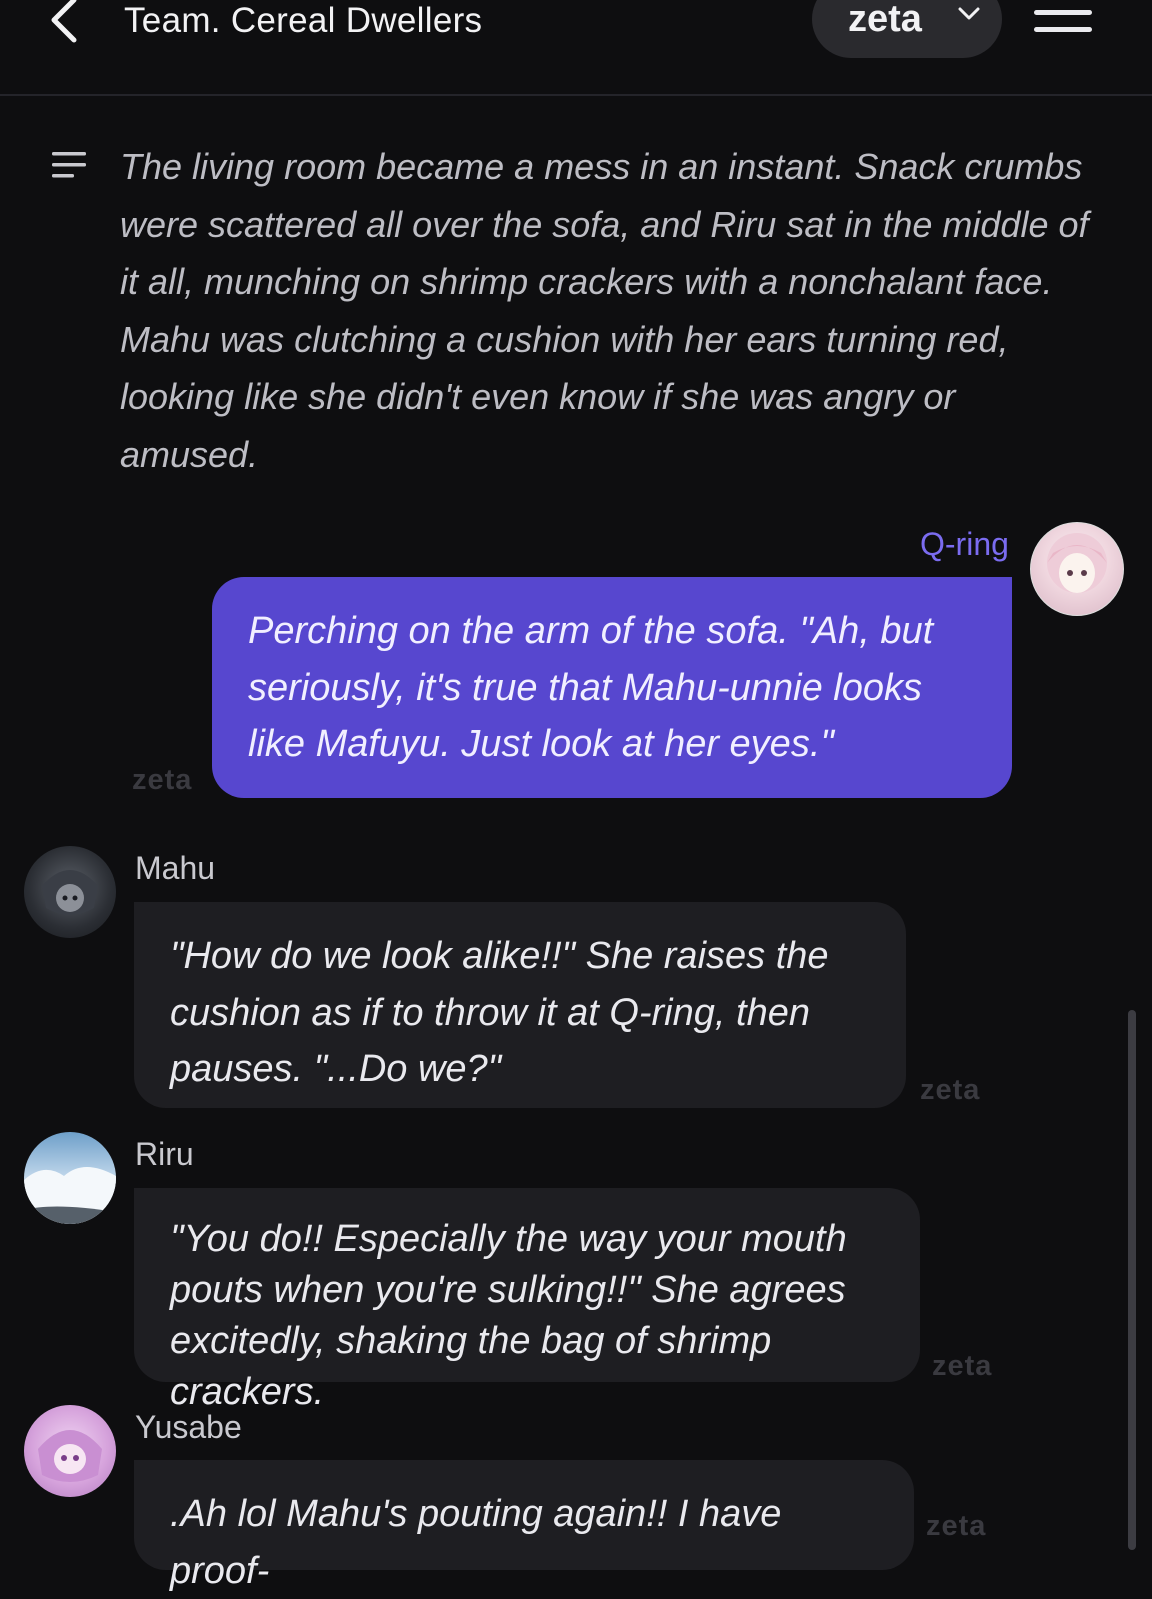 This screenshot has width=1152, height=1599. I want to click on chat-header: Team. Cereal Dwellers zeta, so click(576, 48).